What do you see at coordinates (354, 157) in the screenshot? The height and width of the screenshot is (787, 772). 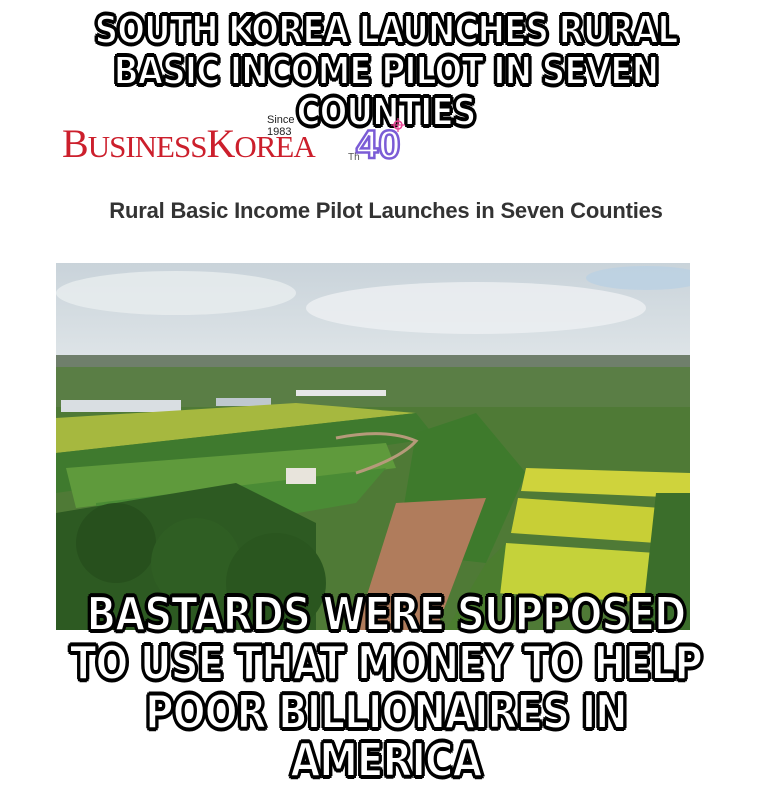 I see `anniversary-suffix: Th` at bounding box center [354, 157].